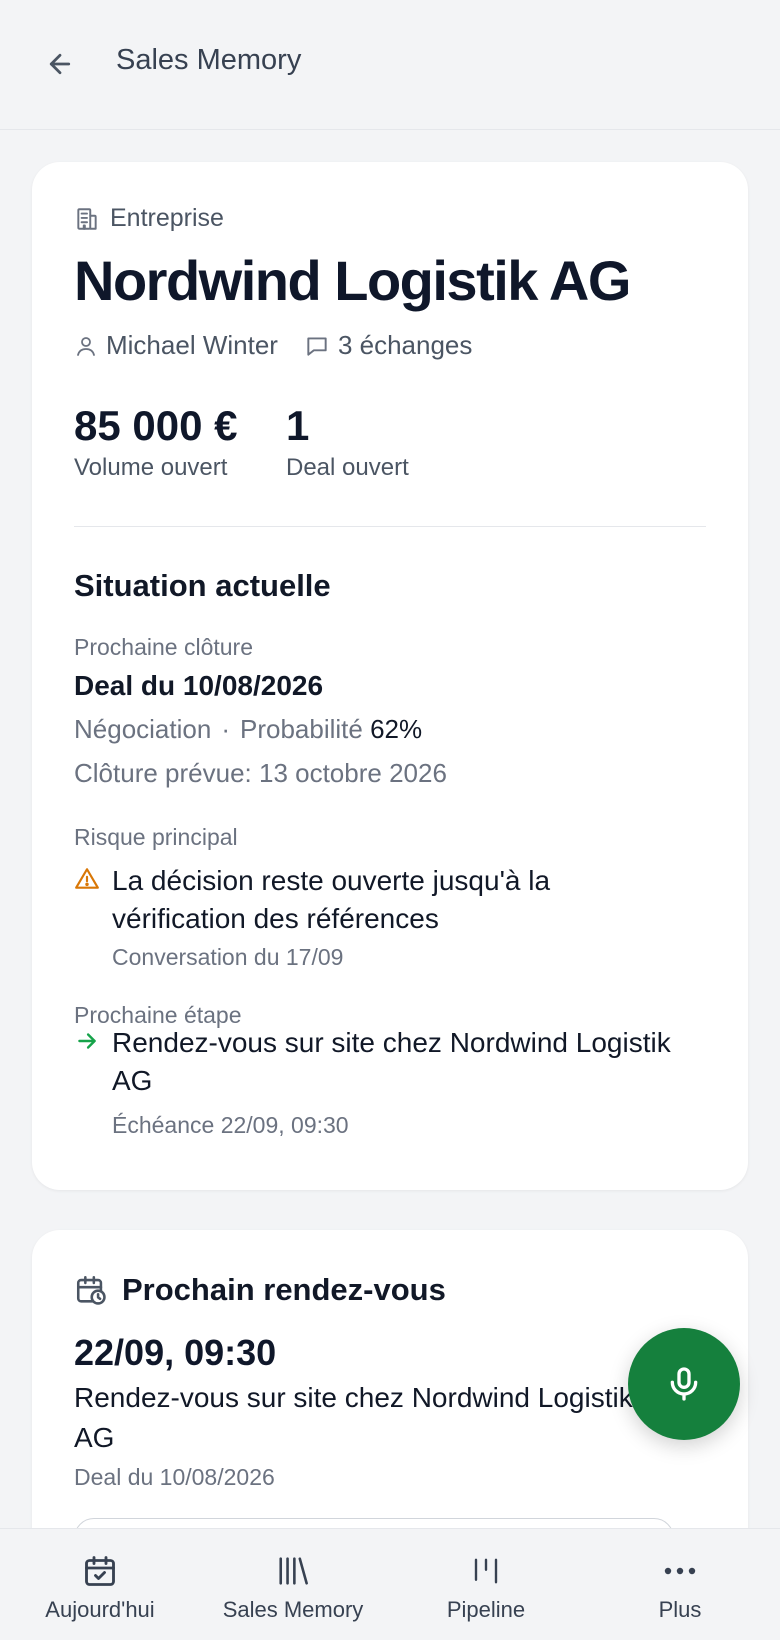 Image resolution: width=780 pixels, height=1640 pixels. I want to click on probability-value: 62%, so click(396, 729).